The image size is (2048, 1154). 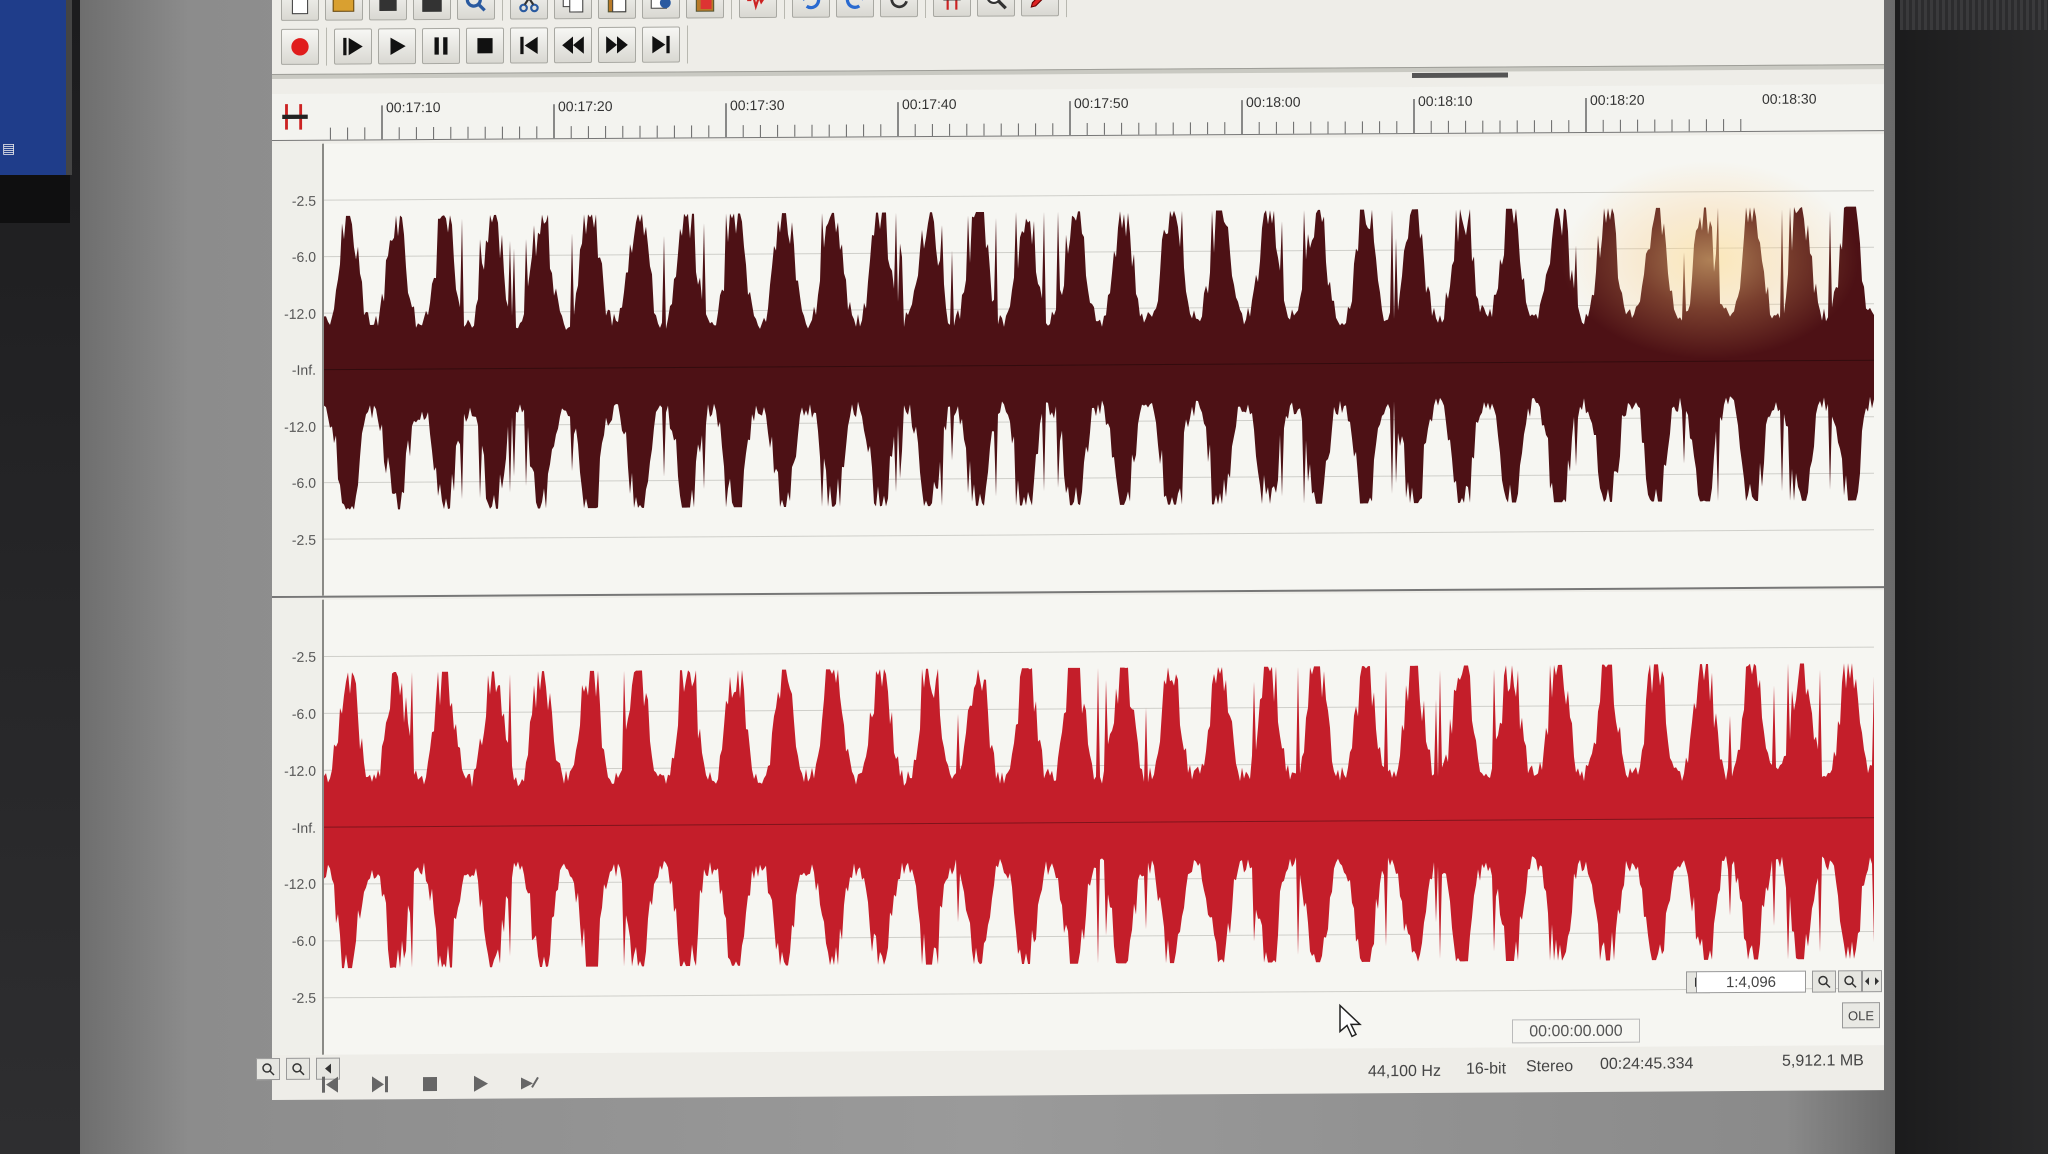 I want to click on zoom-ratio-field: 1:4,096, so click(x=1751, y=982).